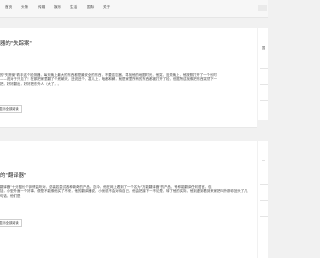 Image resolution: width=320 pixels, height=258 pixels. What do you see at coordinates (264, 48) in the screenshot?
I see `sidebar-label: 国` at bounding box center [264, 48].